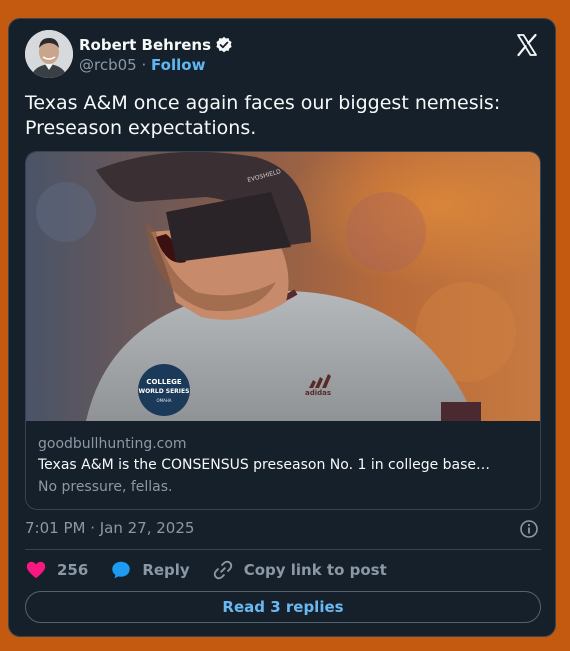 This screenshot has height=651, width=570. Describe the element at coordinates (164, 391) in the screenshot. I see `patch-text-world-series: WORLD SERIES` at that location.